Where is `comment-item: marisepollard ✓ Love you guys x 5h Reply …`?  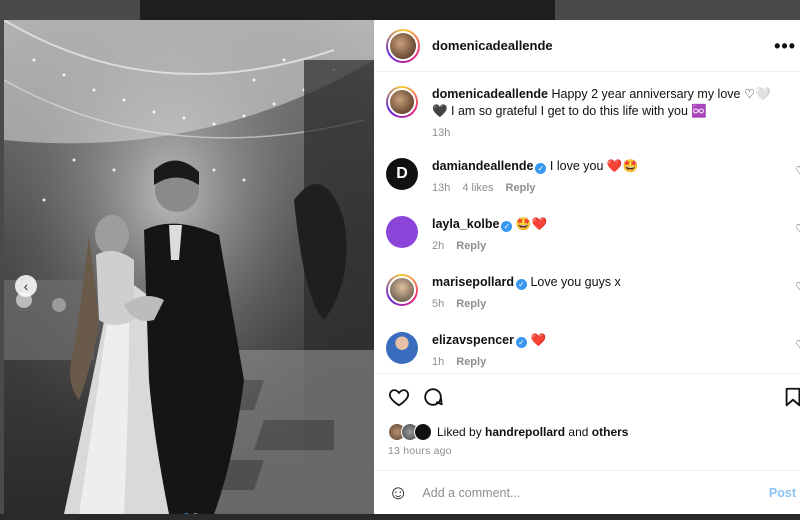 comment-item: marisepollard ✓ Love you guys x 5h Reply … is located at coordinates (593, 293).